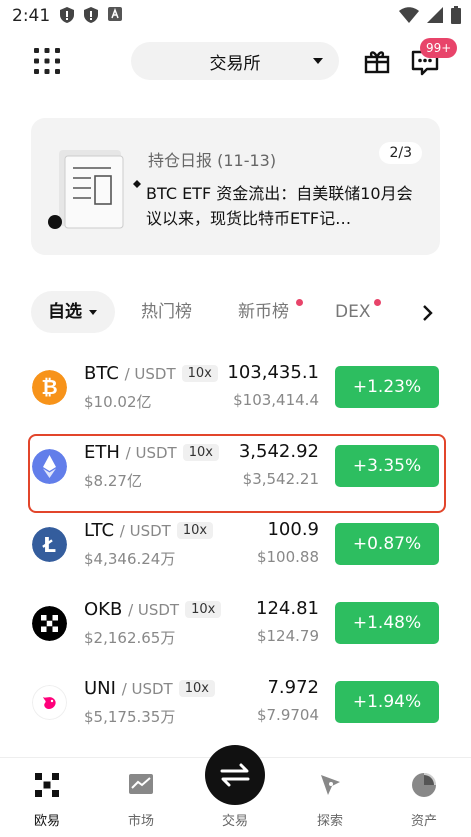 The height and width of the screenshot is (837, 471). I want to click on gift-icon, so click(377, 61).